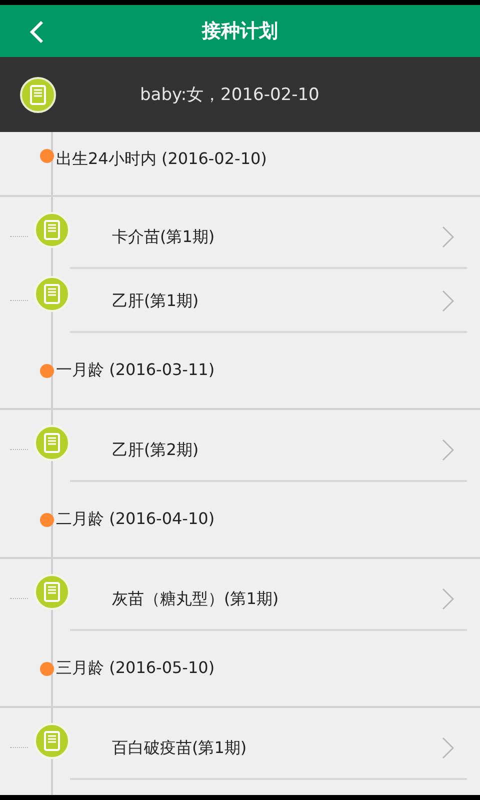 The image size is (480, 800). I want to click on vaccine-name: 乙肝(第1期), so click(156, 301).